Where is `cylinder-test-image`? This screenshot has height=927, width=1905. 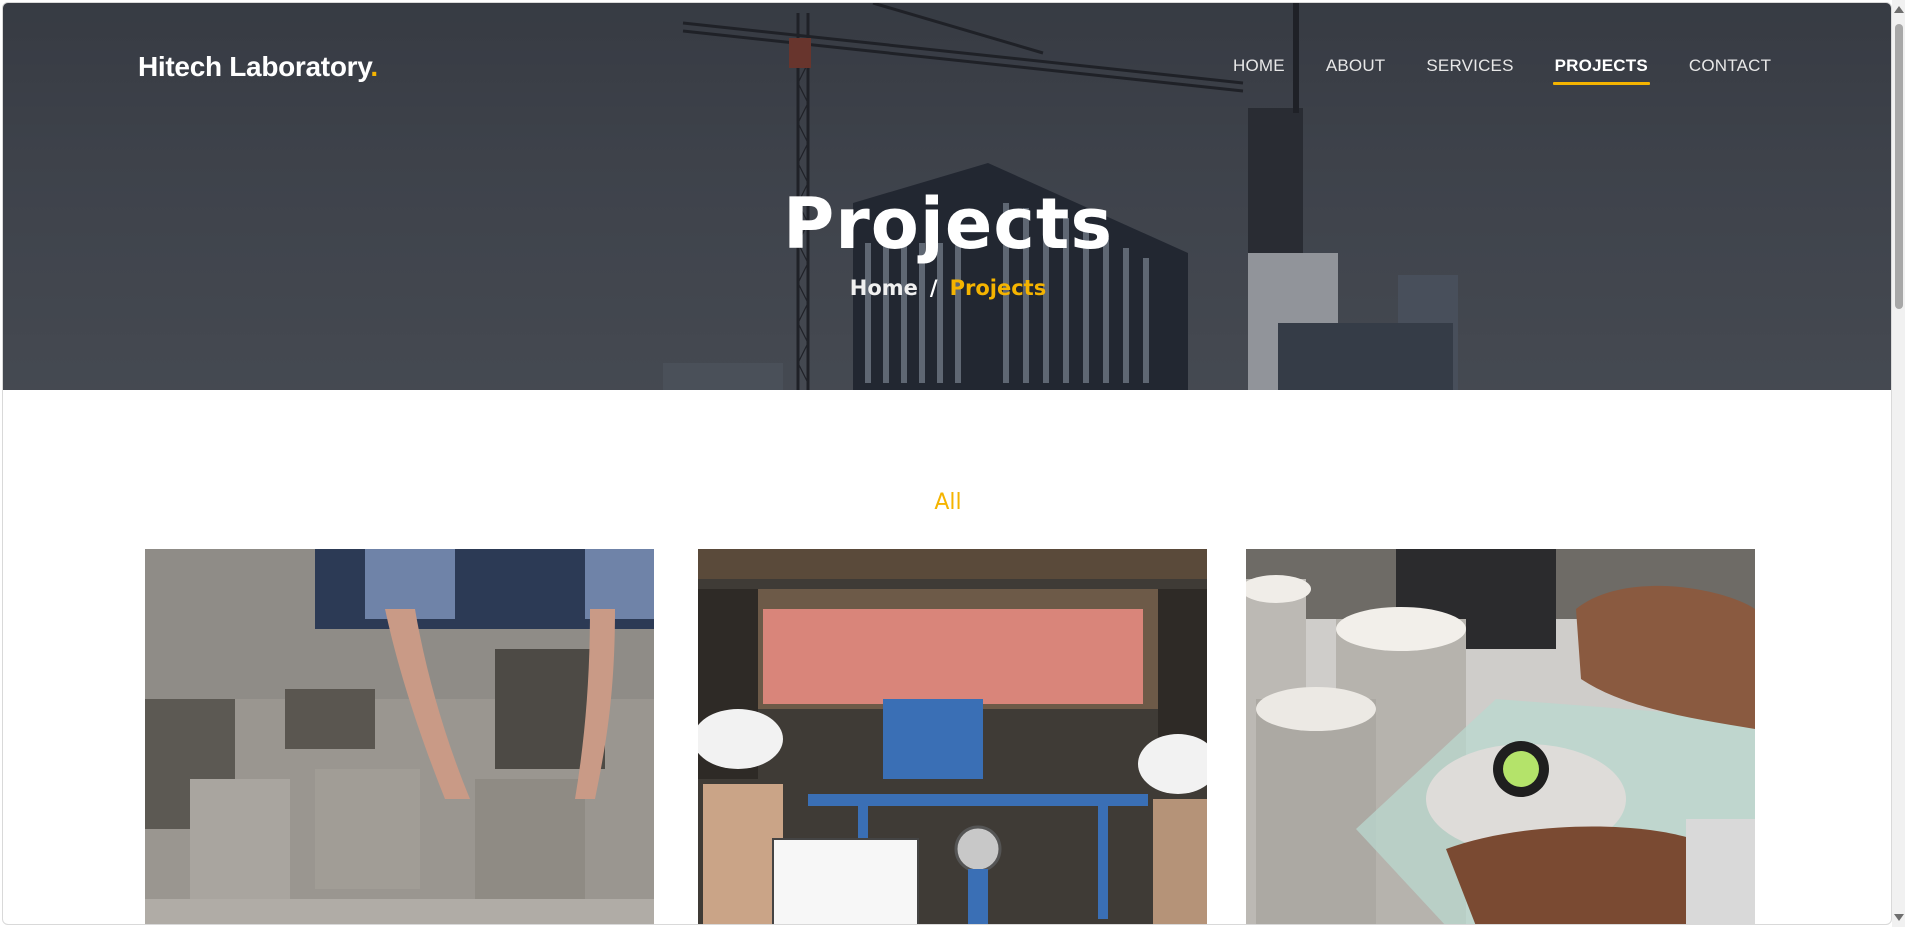
cylinder-test-image is located at coordinates (1500, 736).